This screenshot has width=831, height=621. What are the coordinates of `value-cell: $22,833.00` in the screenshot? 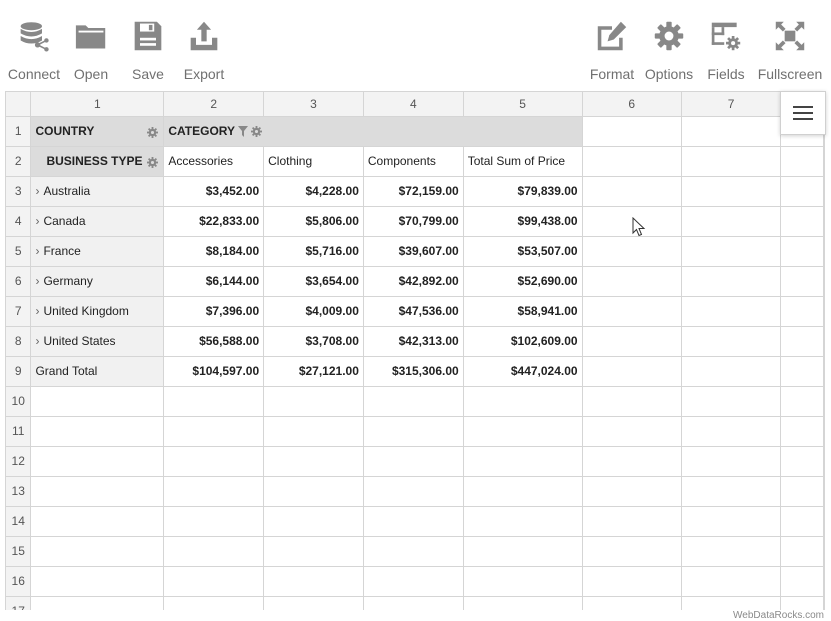 It's located at (214, 221).